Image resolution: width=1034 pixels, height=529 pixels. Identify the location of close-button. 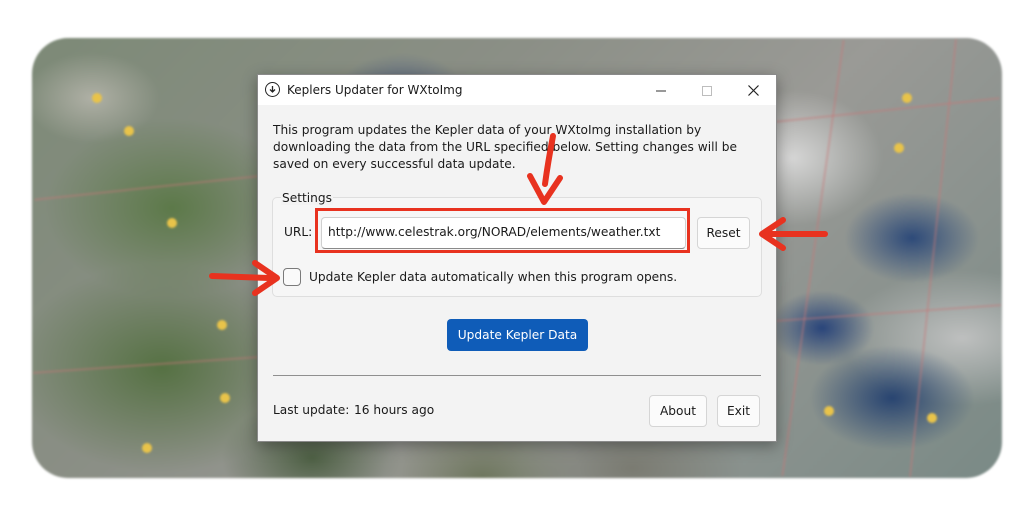
(753, 90).